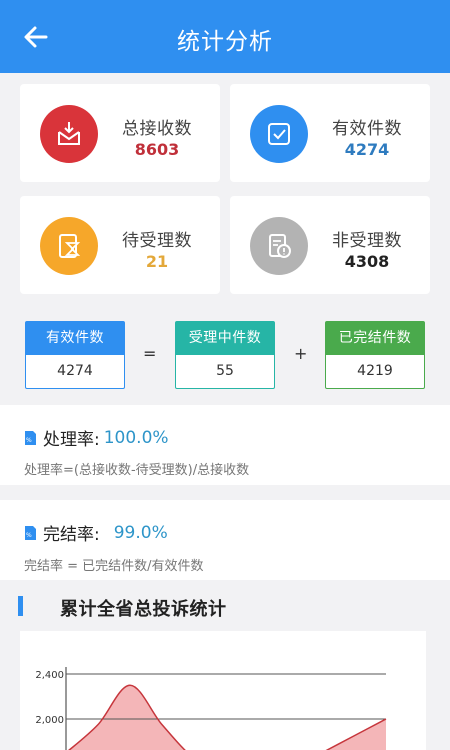 The height and width of the screenshot is (750, 450). Describe the element at coordinates (114, 566) in the screenshot. I see `completion-rate-formula: 完结率 = 已完结件数/有效件数` at that location.